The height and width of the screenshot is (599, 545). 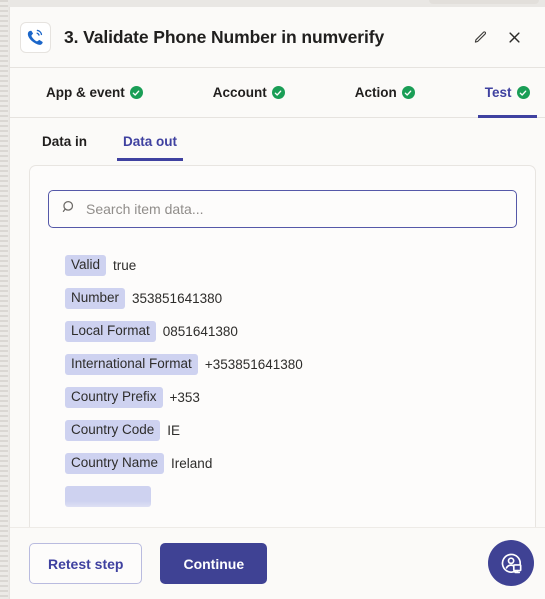 I want to click on row-label: Number, so click(x=95, y=298).